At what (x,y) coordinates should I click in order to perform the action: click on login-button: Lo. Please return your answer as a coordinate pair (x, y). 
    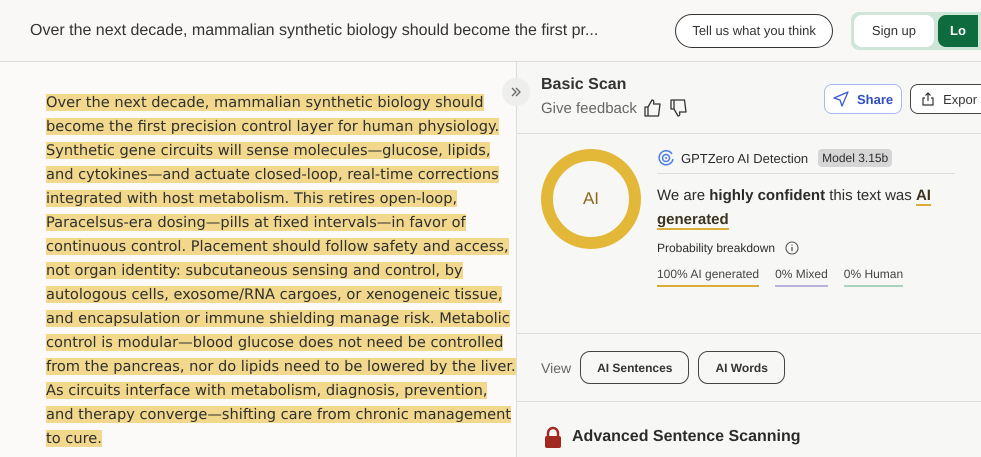
    Looking at the image, I should click on (958, 30).